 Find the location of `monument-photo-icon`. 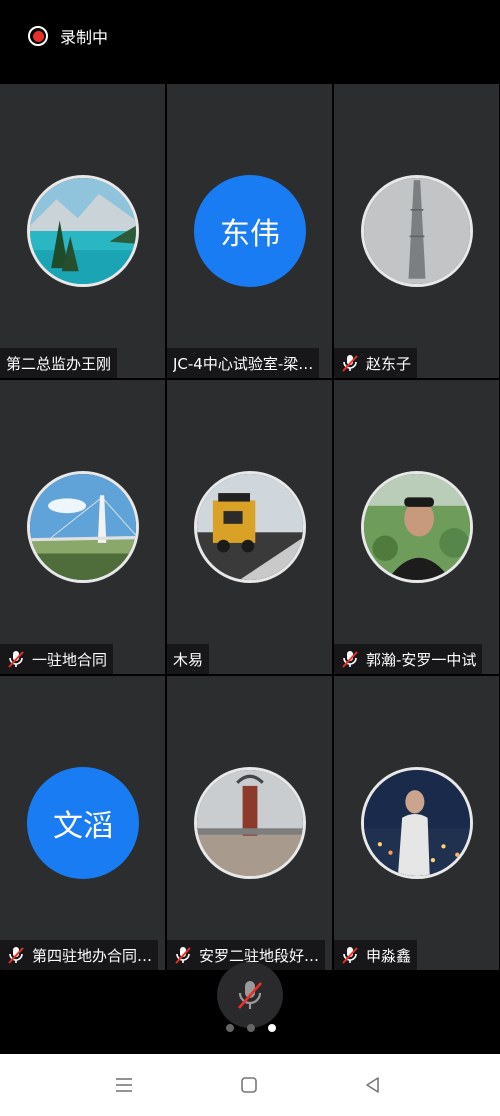

monument-photo-icon is located at coordinates (250, 823).